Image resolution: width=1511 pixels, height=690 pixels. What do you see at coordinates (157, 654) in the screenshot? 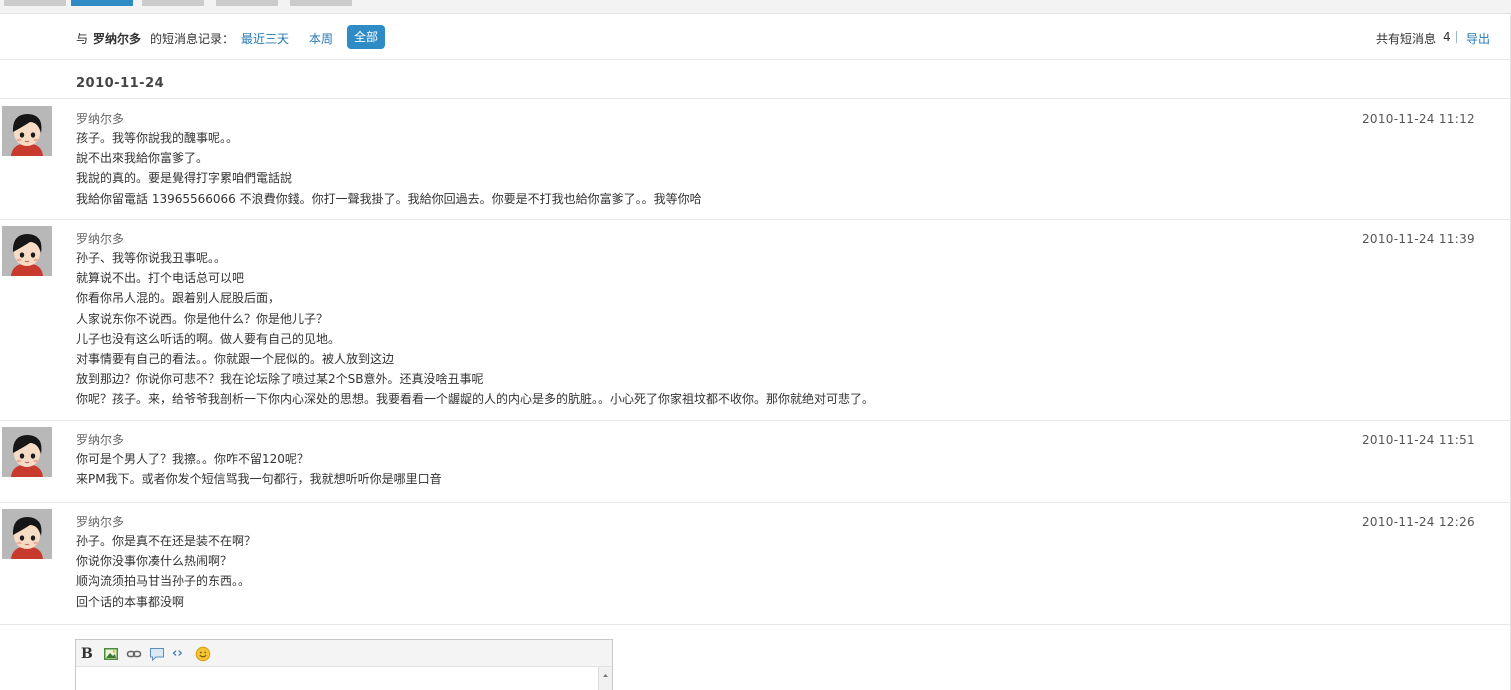
I see `quote-icon` at bounding box center [157, 654].